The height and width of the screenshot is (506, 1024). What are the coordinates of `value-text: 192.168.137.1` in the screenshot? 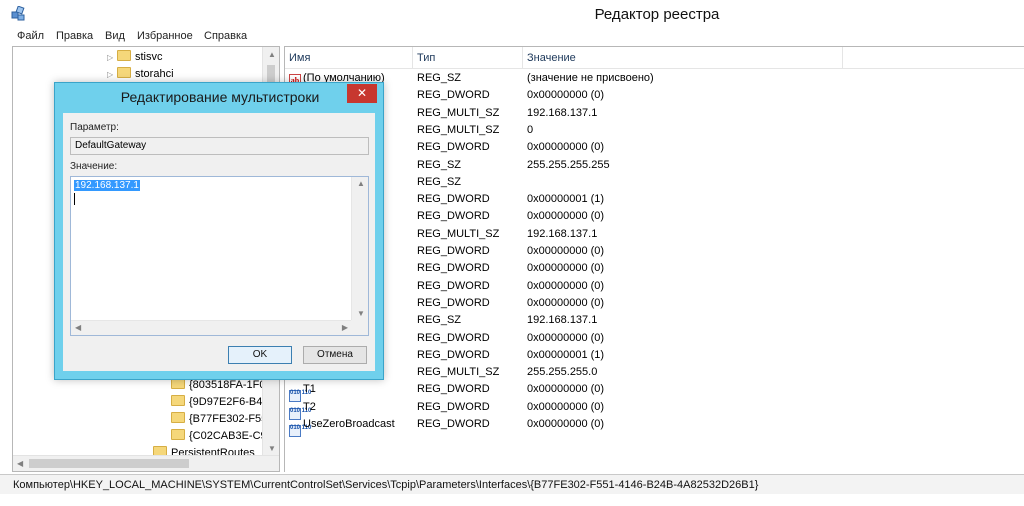 It's located at (107, 185).